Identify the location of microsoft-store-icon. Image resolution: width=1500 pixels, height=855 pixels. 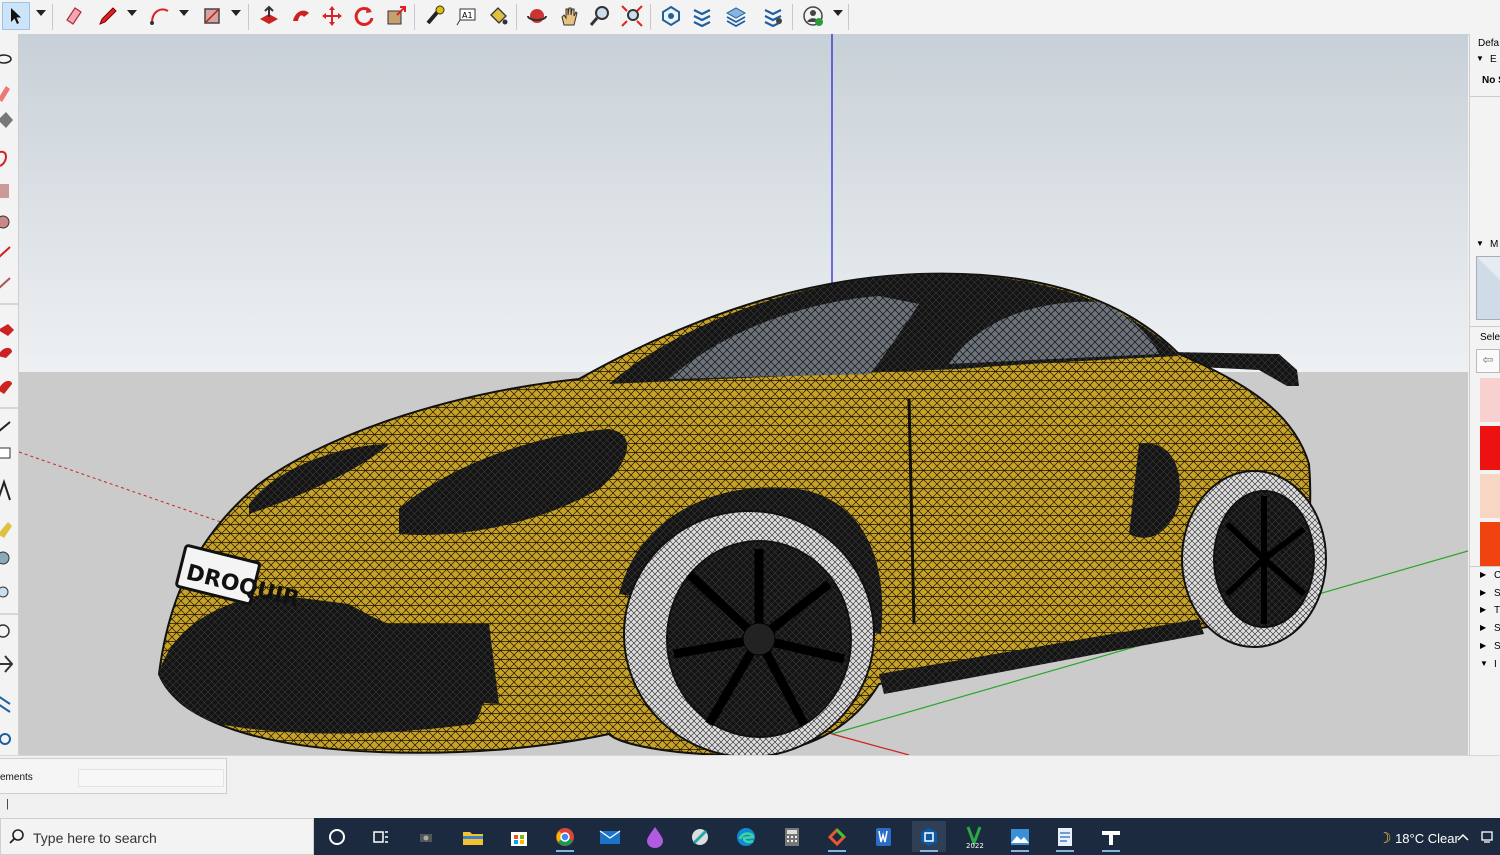
(519, 836).